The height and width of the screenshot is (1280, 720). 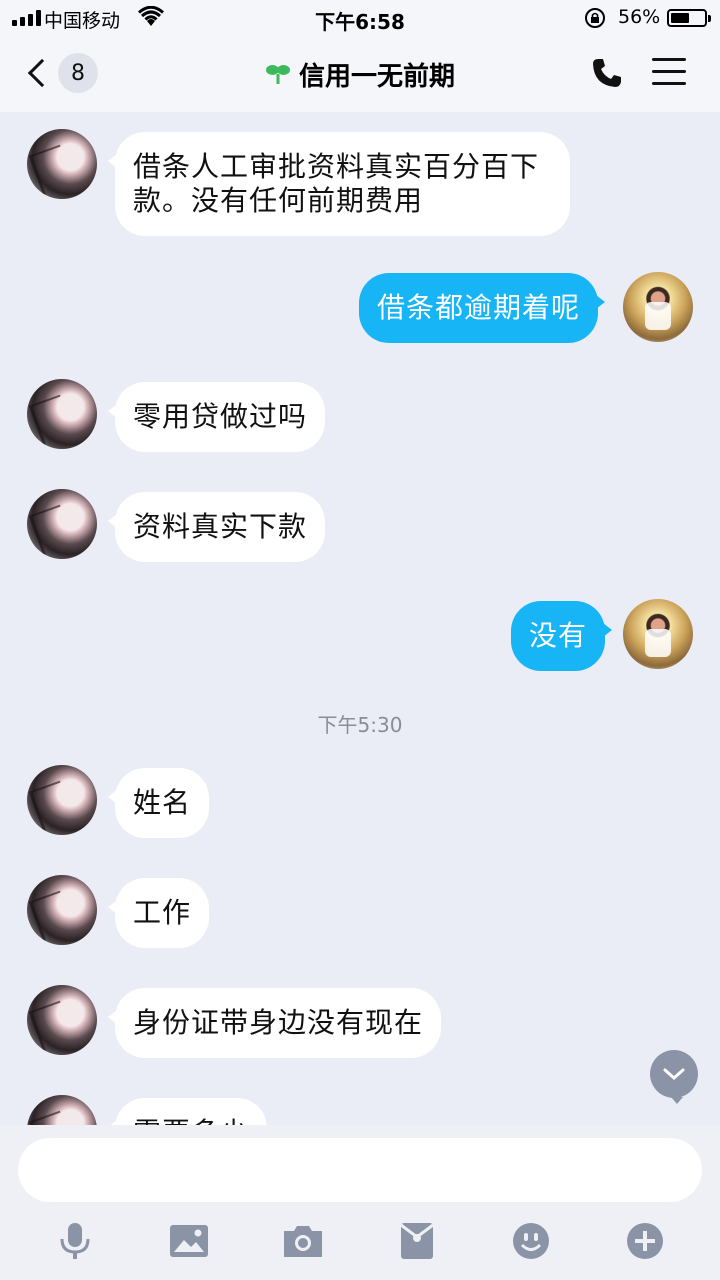 I want to click on message-bubble-incoming: 身份证带身边没有现在, so click(x=274, y=1023).